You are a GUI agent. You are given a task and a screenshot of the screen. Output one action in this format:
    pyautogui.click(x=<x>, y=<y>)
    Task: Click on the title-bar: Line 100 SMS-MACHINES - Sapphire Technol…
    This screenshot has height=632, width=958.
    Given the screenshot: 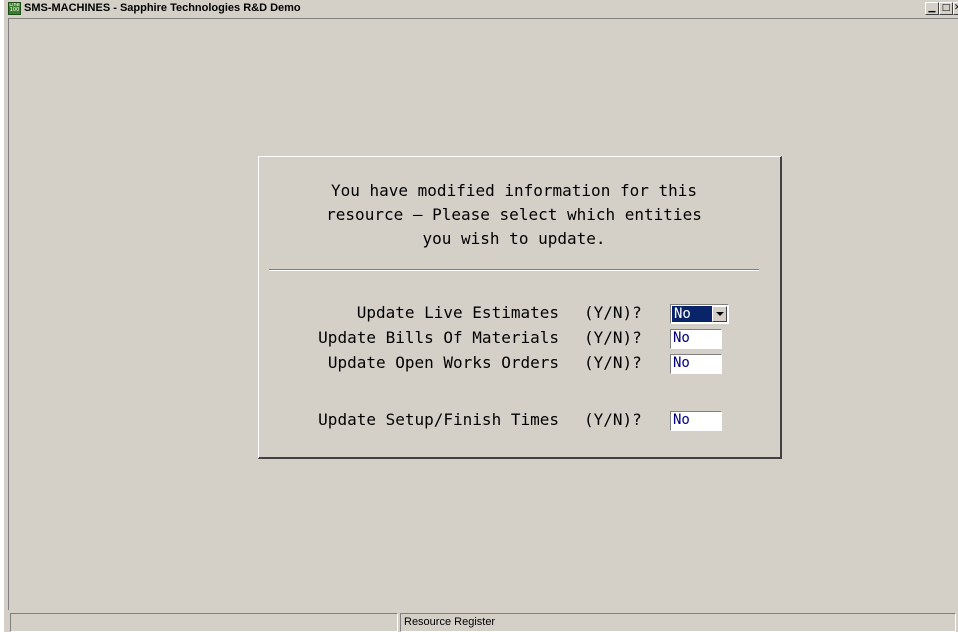 What is the action you would take?
    pyautogui.click(x=481, y=9)
    